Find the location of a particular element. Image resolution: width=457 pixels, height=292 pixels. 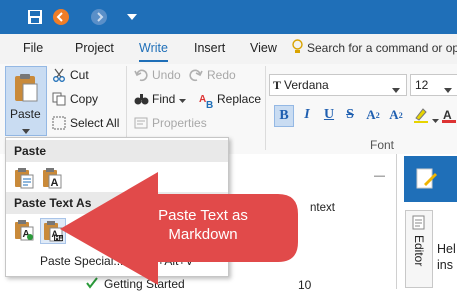

callout-line-2: Markdown is located at coordinates (203, 234).